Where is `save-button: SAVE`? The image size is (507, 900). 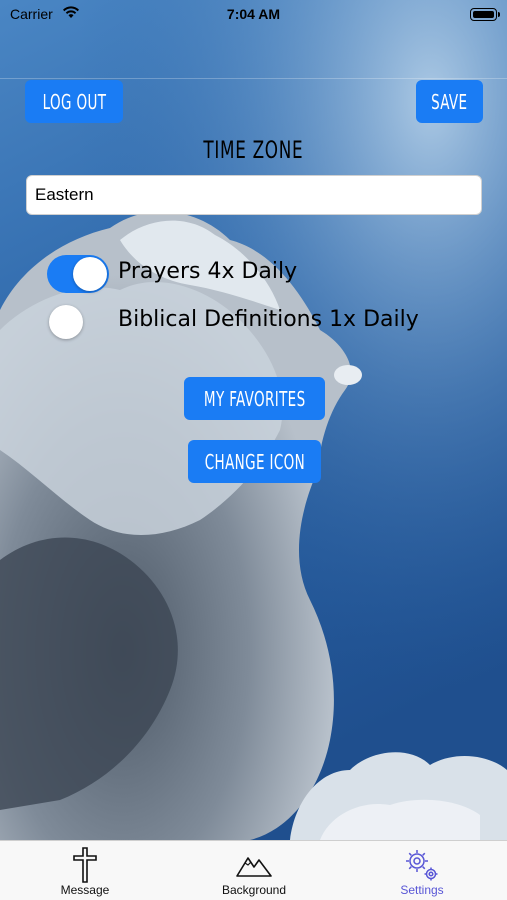 save-button: SAVE is located at coordinates (449, 101).